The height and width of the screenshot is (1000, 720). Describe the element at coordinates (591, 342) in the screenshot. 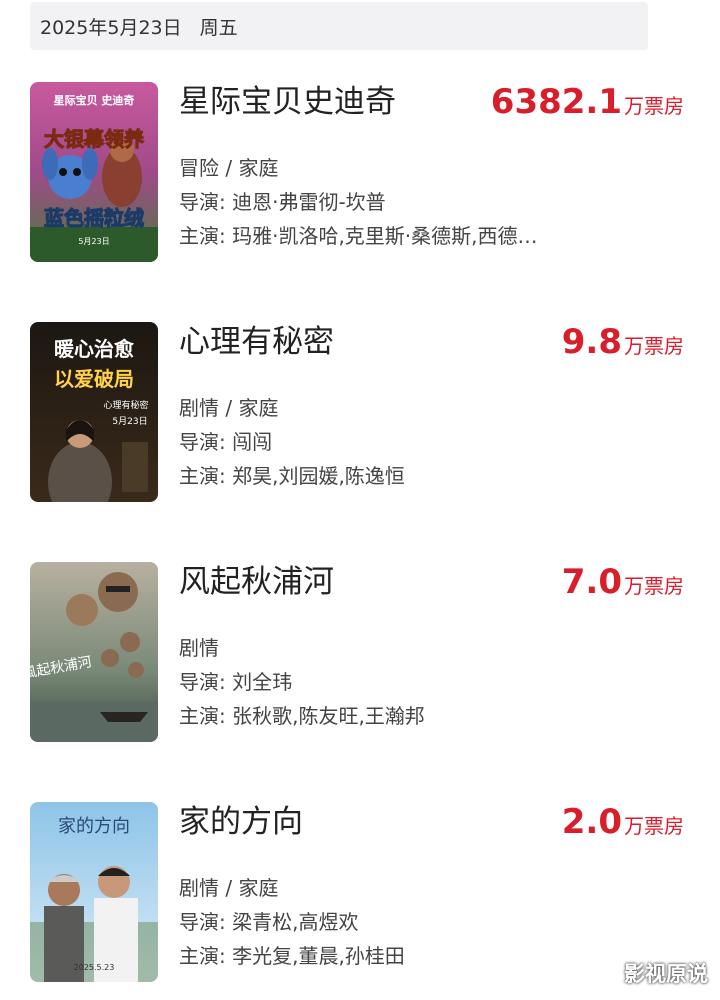

I see `box-office-number: 9.8` at that location.